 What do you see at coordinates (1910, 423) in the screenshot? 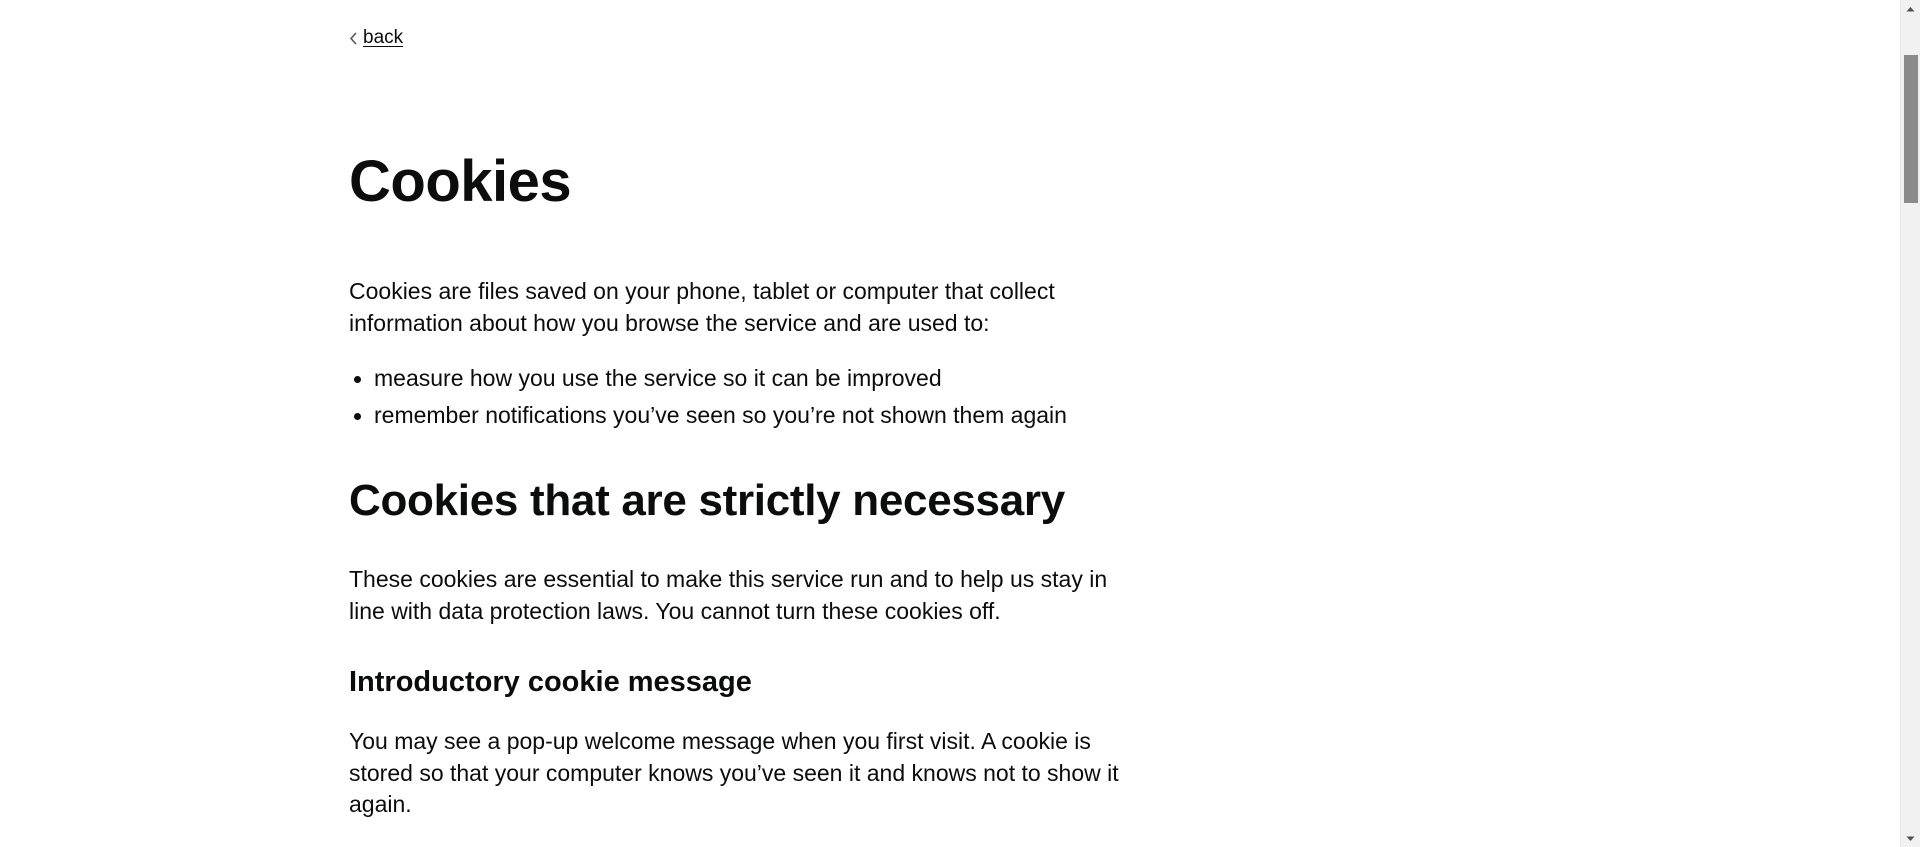
I see `vertical-scrollbar` at bounding box center [1910, 423].